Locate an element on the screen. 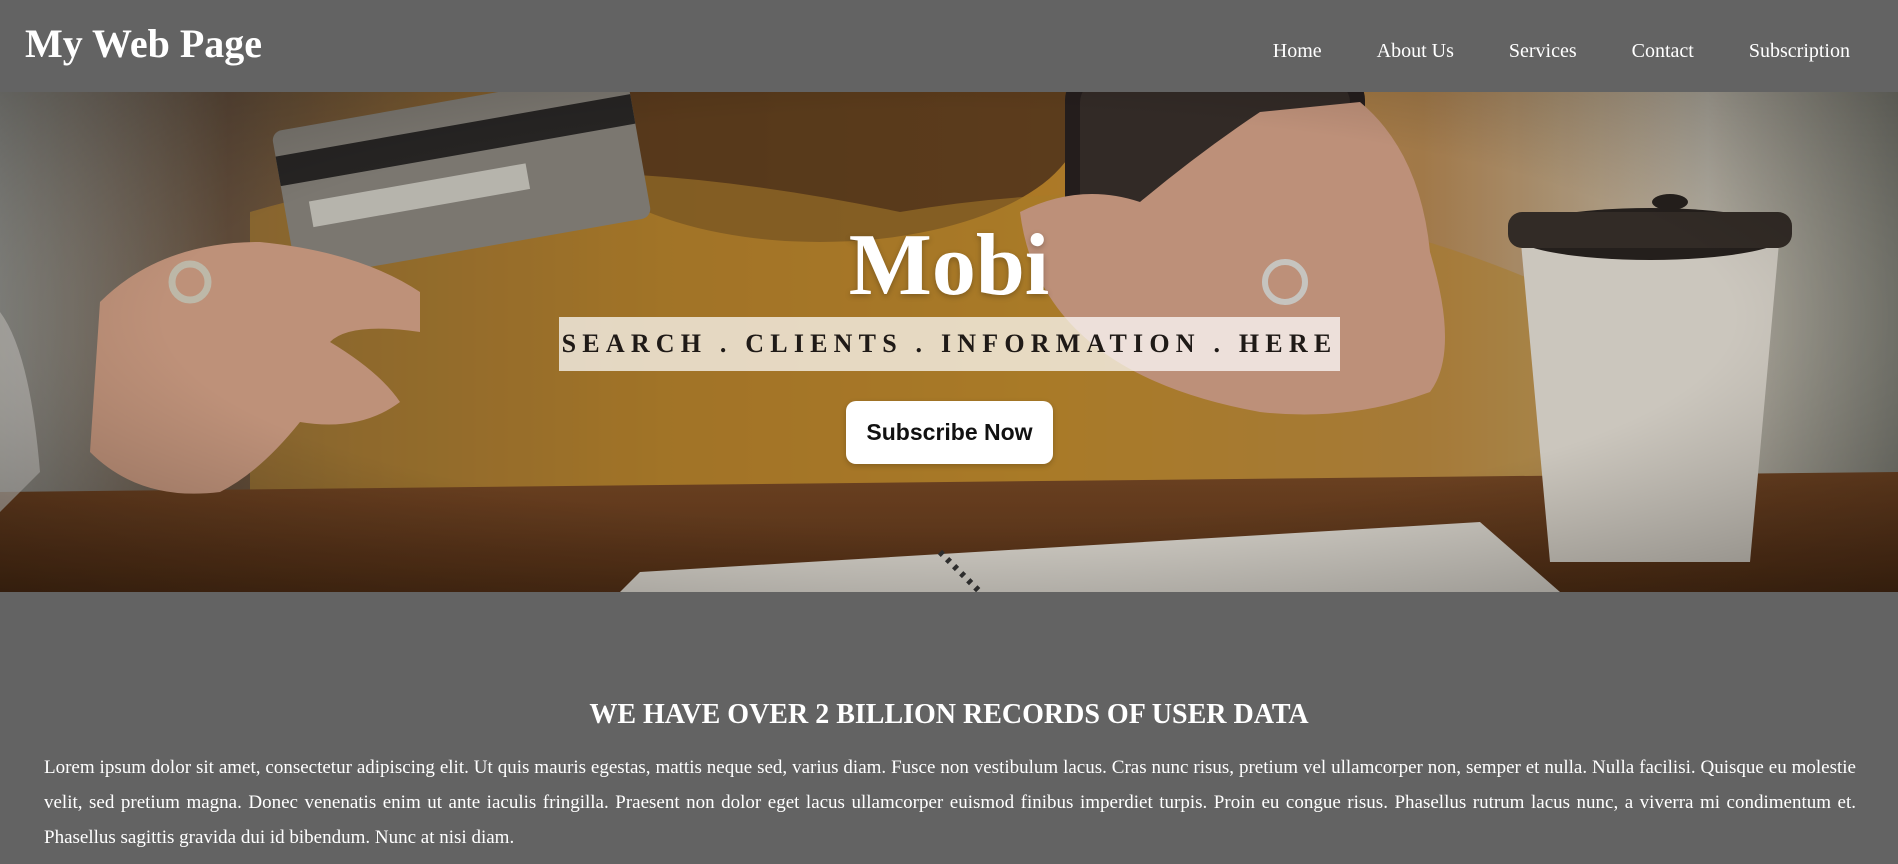  hero-tagline: SEARCH . CLIENTS . INFORMATION . HERE is located at coordinates (949, 344).